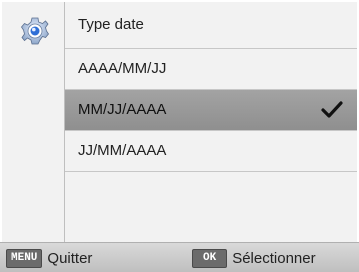 The image size is (359, 272). I want to click on option-yyyy-mm-dd: AAAA/MM/JJ, so click(211, 69).